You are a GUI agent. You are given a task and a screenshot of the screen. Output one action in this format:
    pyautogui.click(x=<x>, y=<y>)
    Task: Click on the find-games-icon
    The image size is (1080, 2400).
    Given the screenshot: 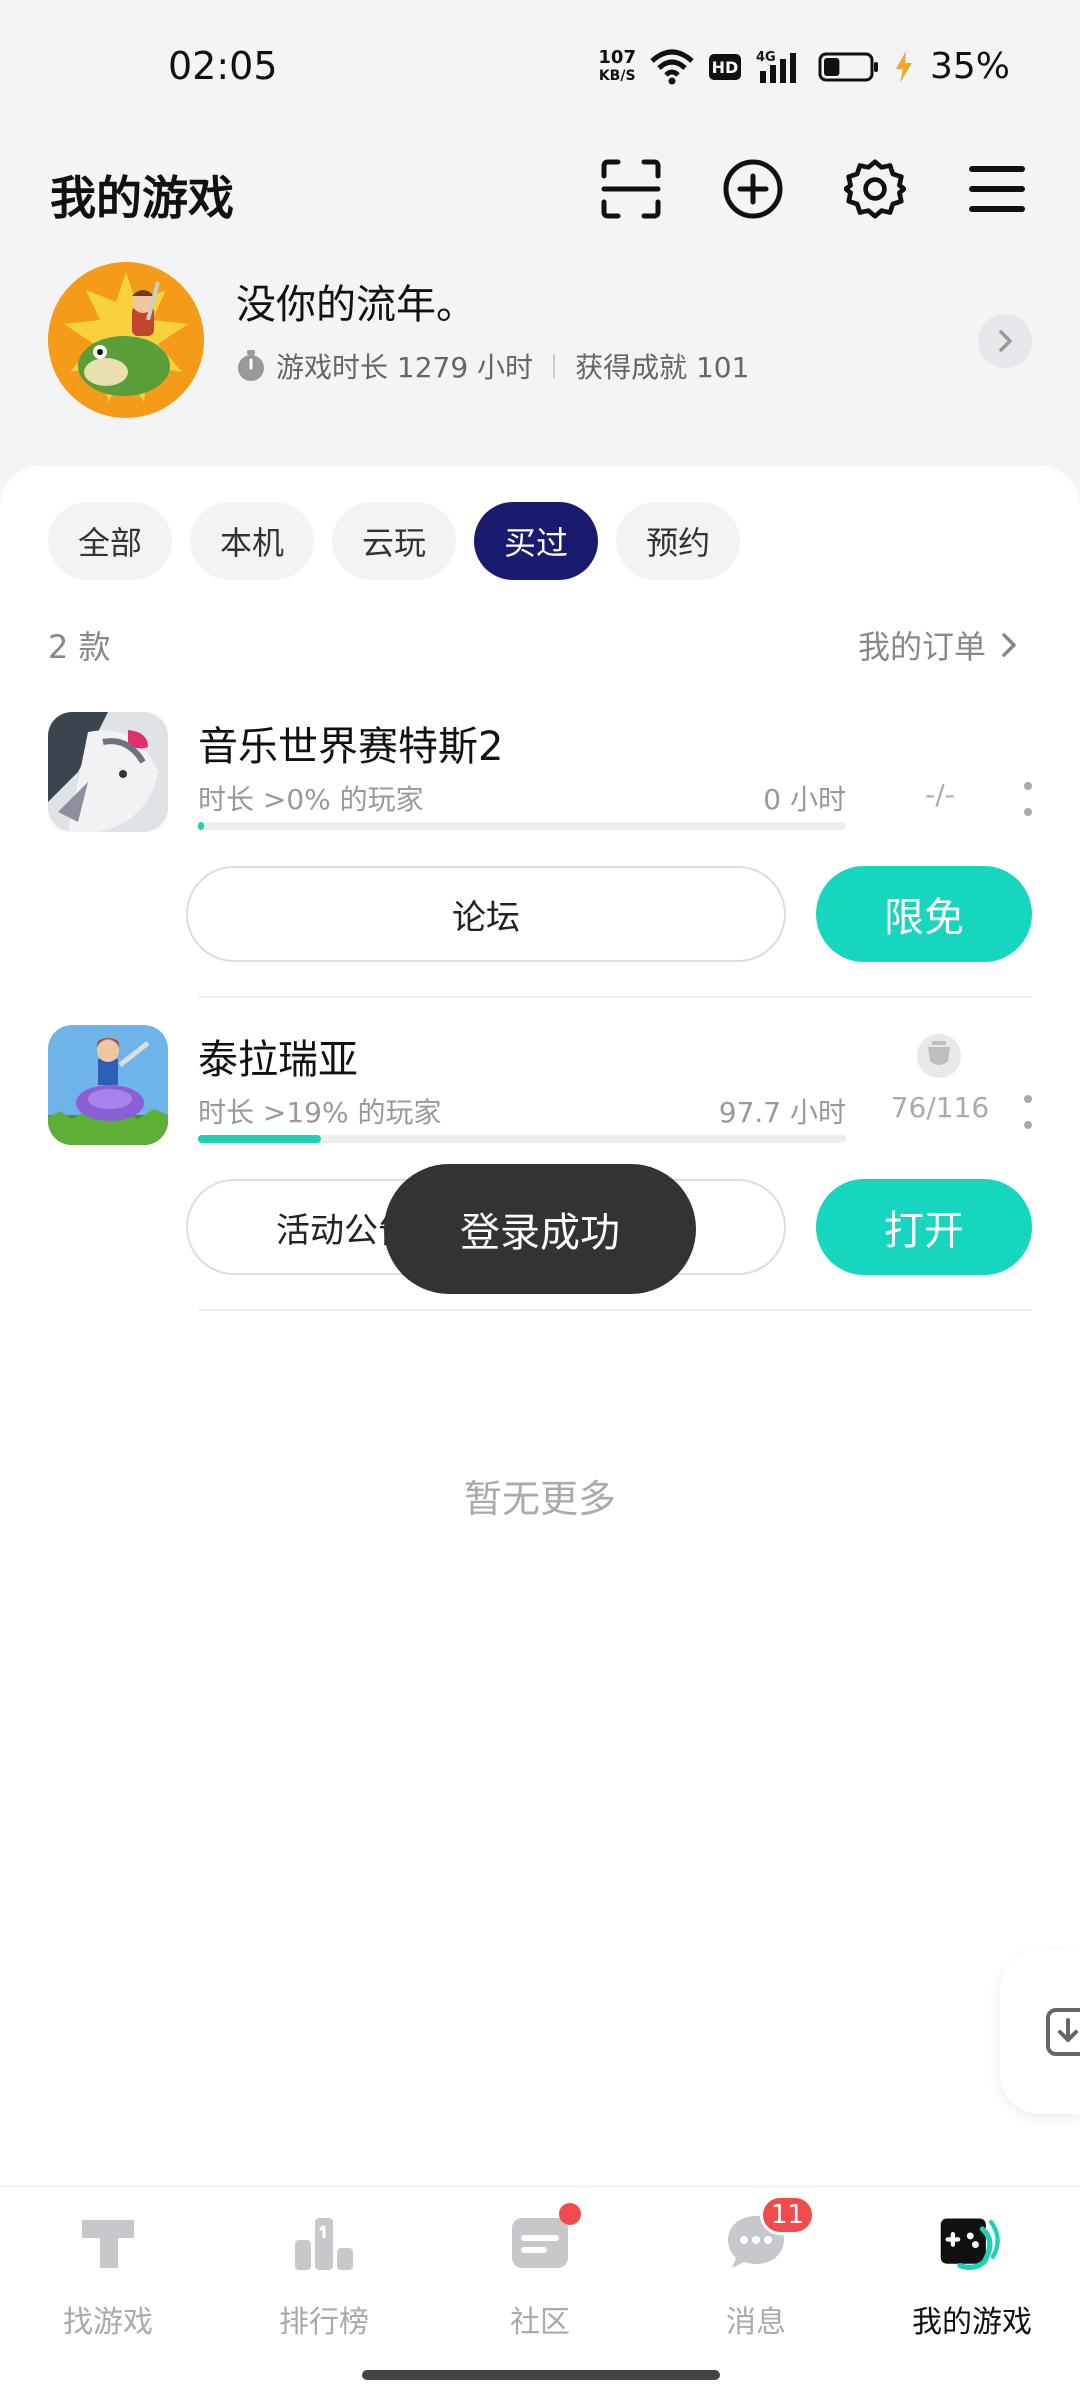 What is the action you would take?
    pyautogui.click(x=108, y=2242)
    